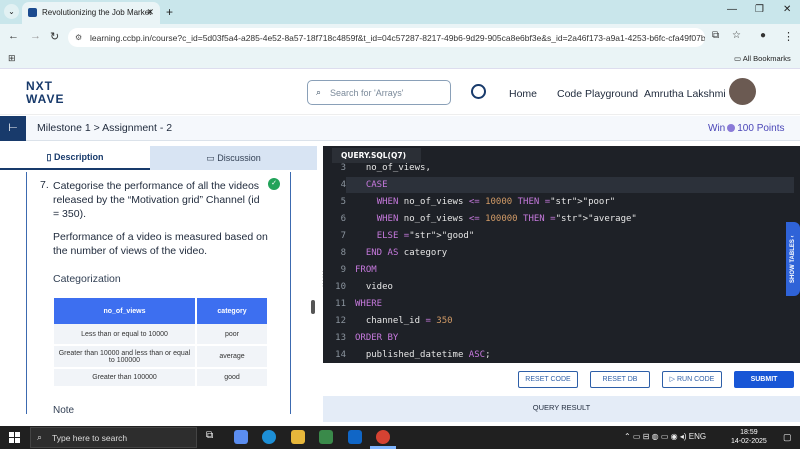 This screenshot has width=800, height=449. Describe the element at coordinates (343, 253) in the screenshot. I see `line-number: 8` at that location.